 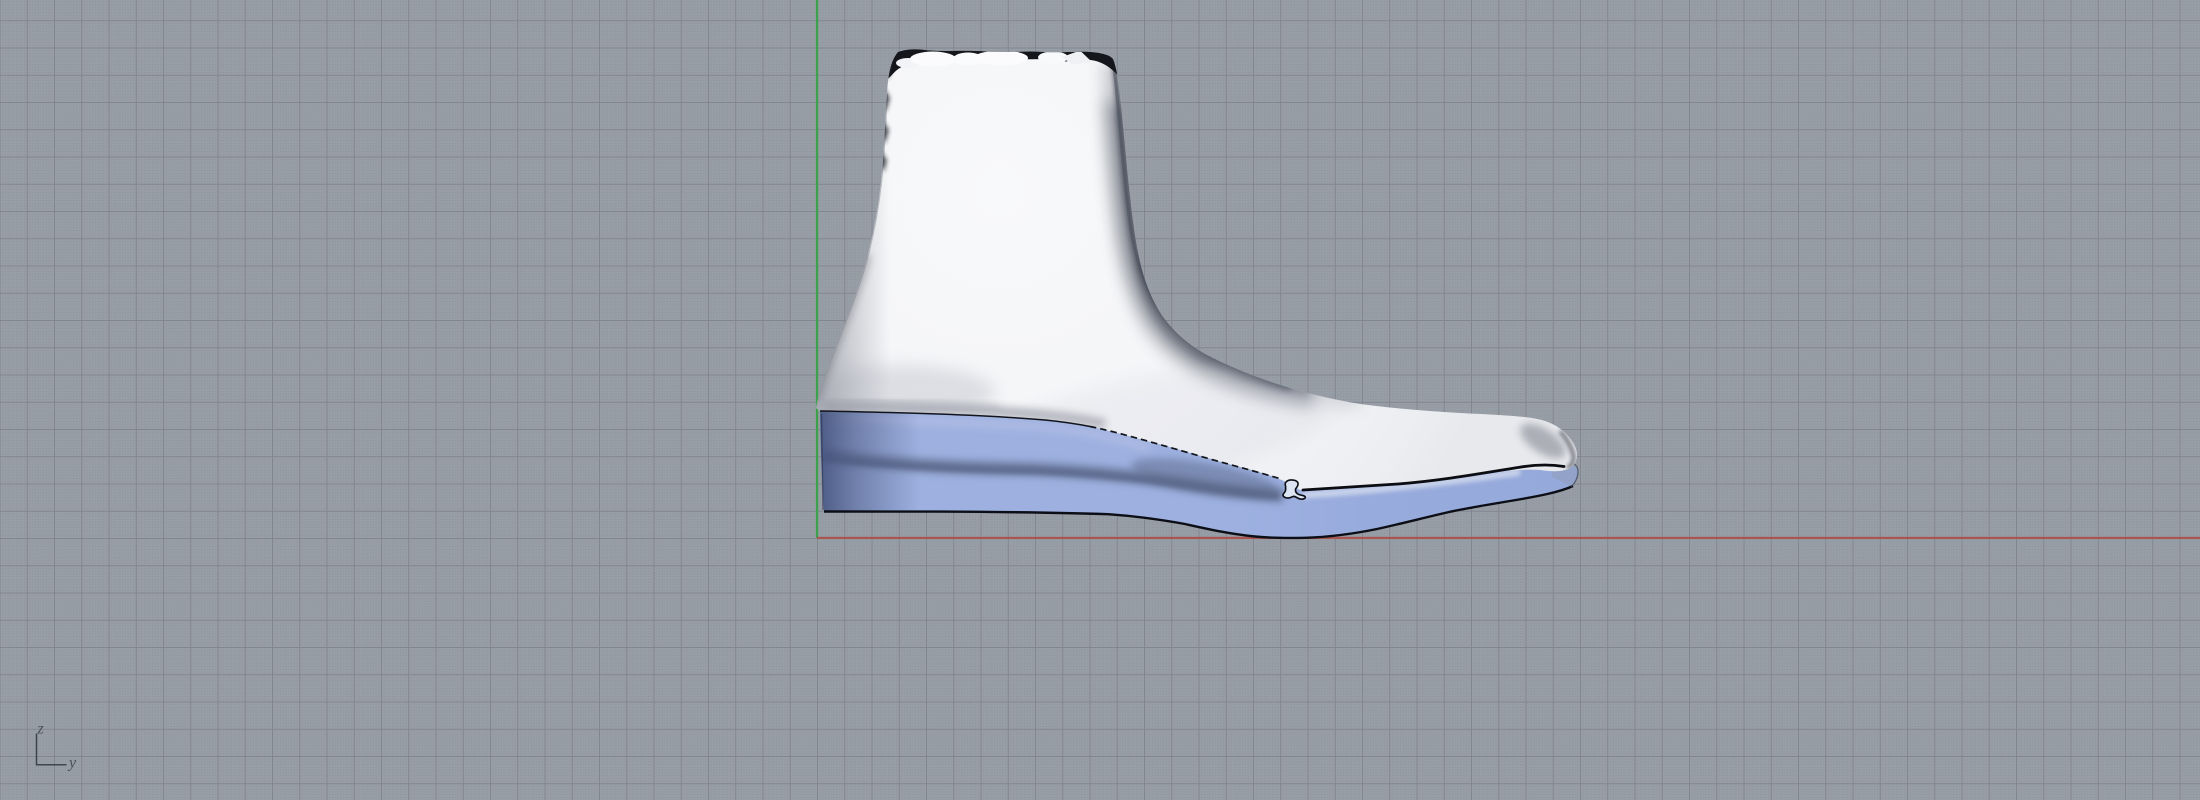 What do you see at coordinates (72, 763) in the screenshot?
I see `svg-text: y` at bounding box center [72, 763].